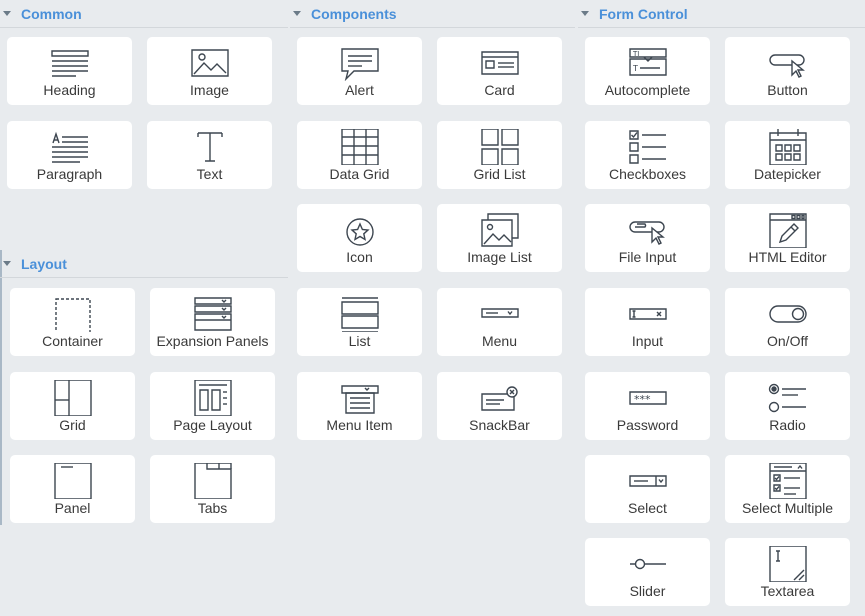 This screenshot has height=616, width=865. What do you see at coordinates (787, 591) in the screenshot?
I see `component-label: Textarea` at bounding box center [787, 591].